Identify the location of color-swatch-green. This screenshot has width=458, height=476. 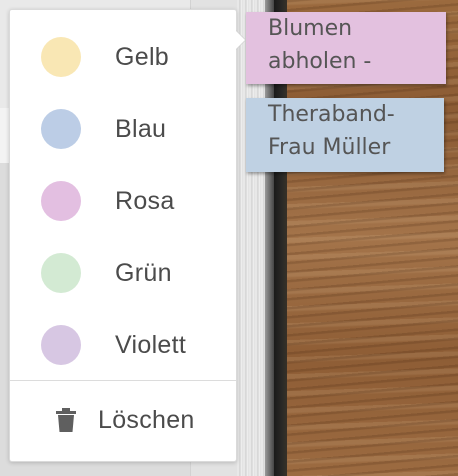
(61, 273).